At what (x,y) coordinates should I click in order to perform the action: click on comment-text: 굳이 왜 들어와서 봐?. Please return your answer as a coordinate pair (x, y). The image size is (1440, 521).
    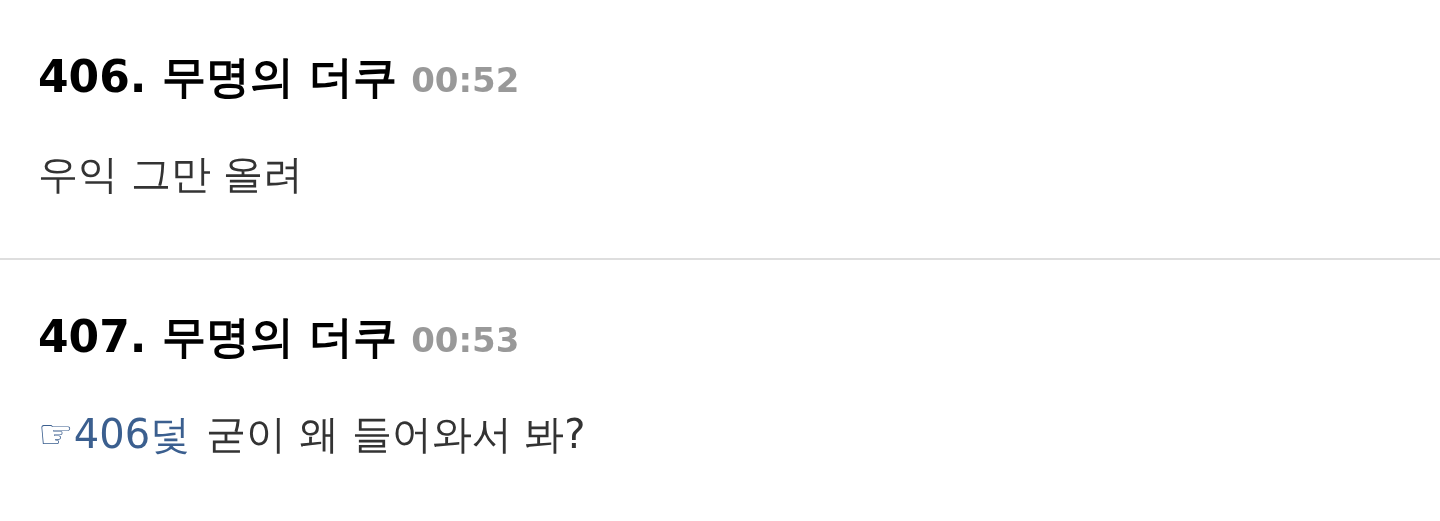
    Looking at the image, I should click on (396, 434).